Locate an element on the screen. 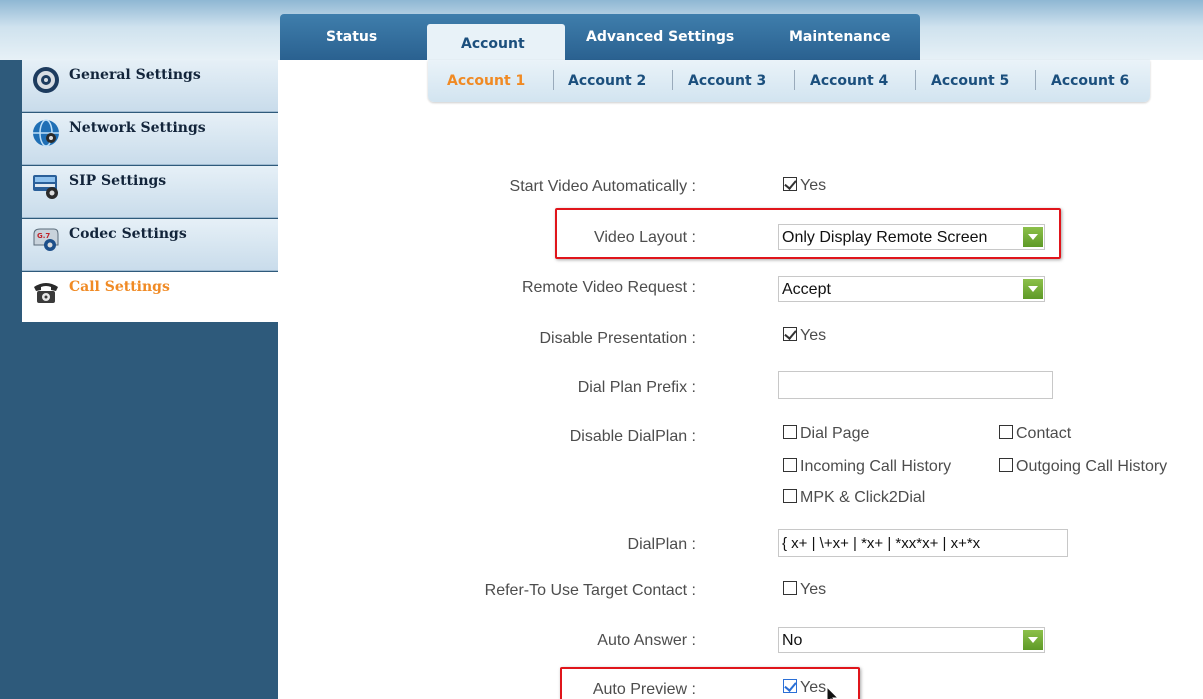  disable-presentation-label: Disable Presentation : is located at coordinates (617, 338).